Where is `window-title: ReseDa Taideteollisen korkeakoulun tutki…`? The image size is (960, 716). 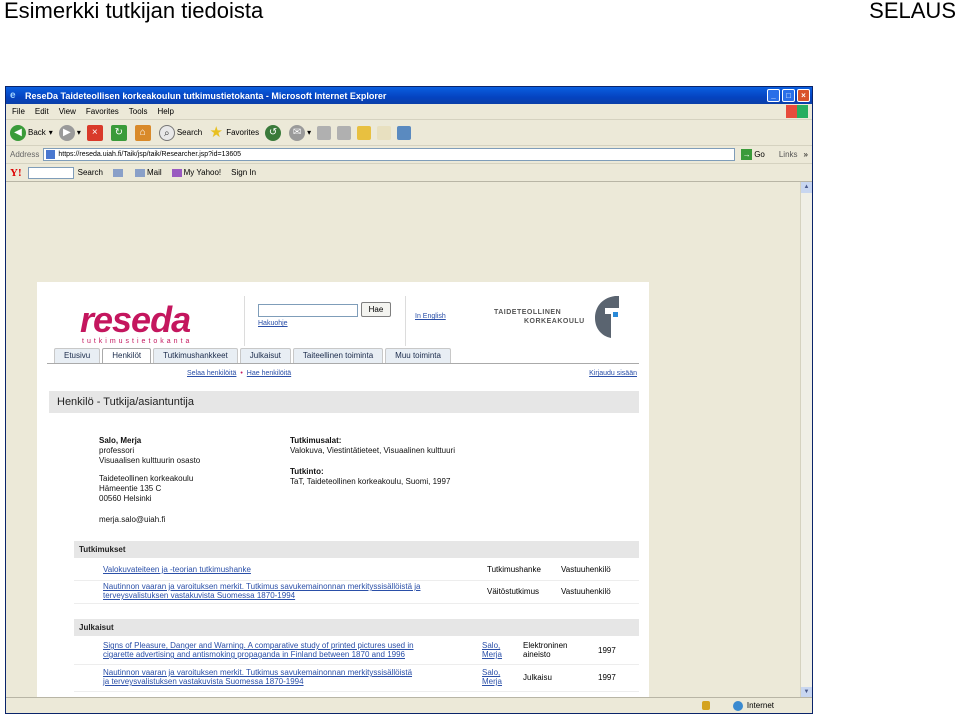
window-title: ReseDa Taideteollisen korkeakoulun tutki… is located at coordinates (206, 95).